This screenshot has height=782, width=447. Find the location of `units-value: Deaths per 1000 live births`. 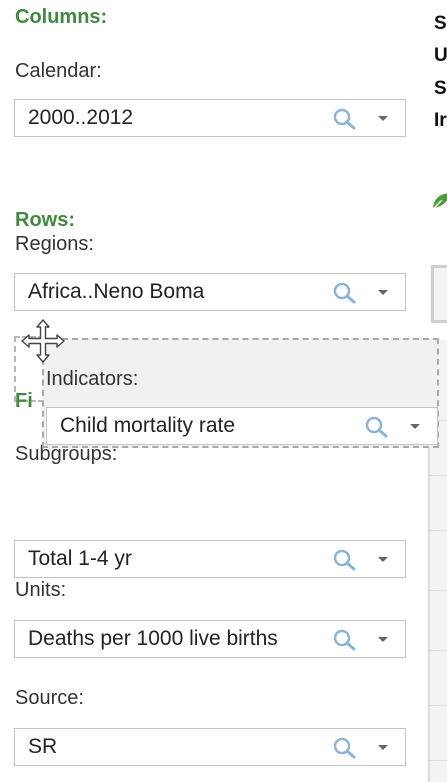

units-value: Deaths per 1000 live births is located at coordinates (153, 638).